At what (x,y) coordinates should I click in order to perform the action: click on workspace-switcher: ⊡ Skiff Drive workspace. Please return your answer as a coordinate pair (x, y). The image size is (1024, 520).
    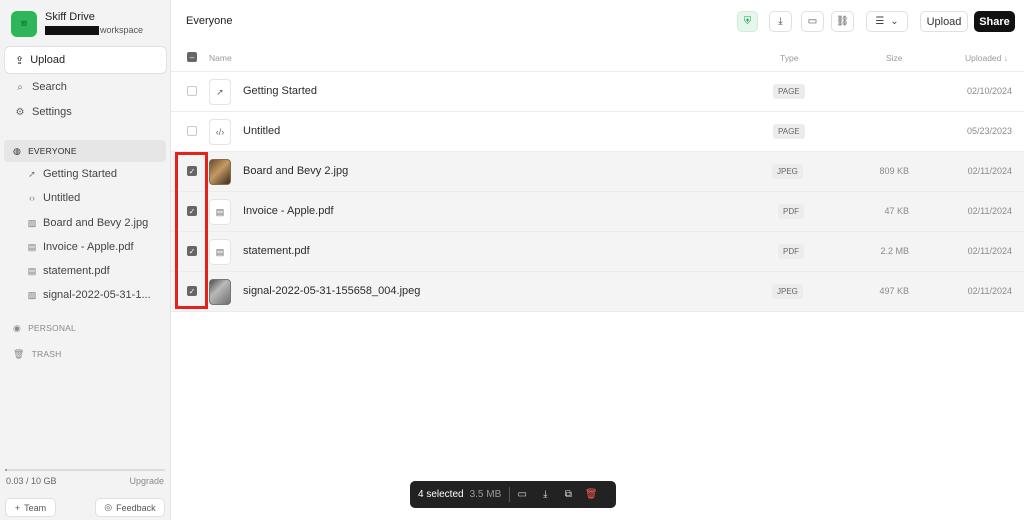
    Looking at the image, I should click on (77, 24).